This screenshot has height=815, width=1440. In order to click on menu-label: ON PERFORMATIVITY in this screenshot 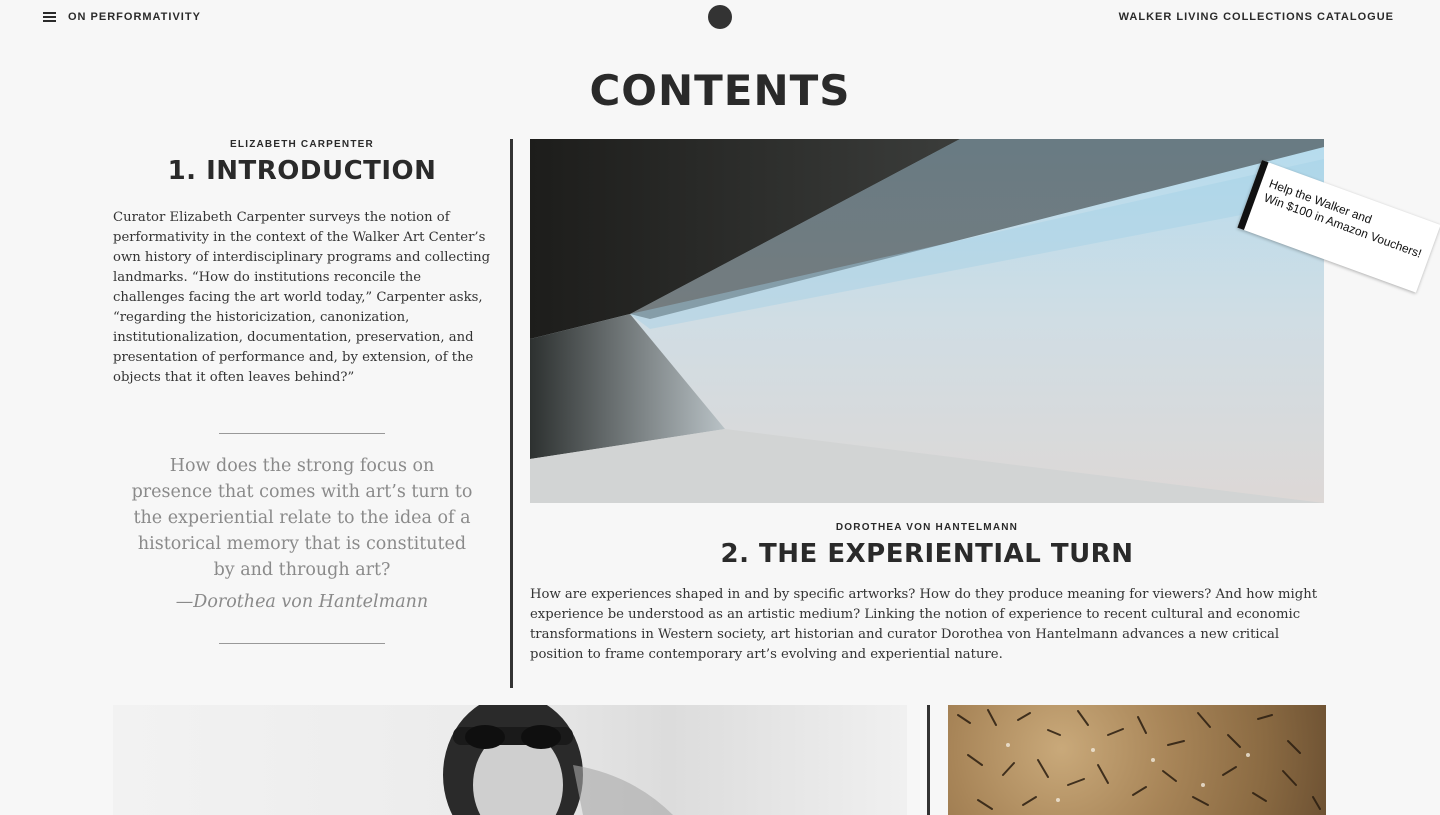, I will do `click(134, 17)`.